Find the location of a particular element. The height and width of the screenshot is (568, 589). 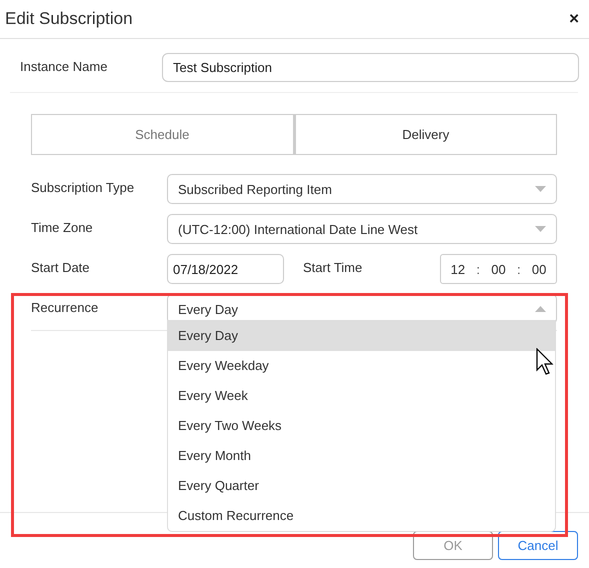

dropdown-option: Every Quarter is located at coordinates (361, 486).